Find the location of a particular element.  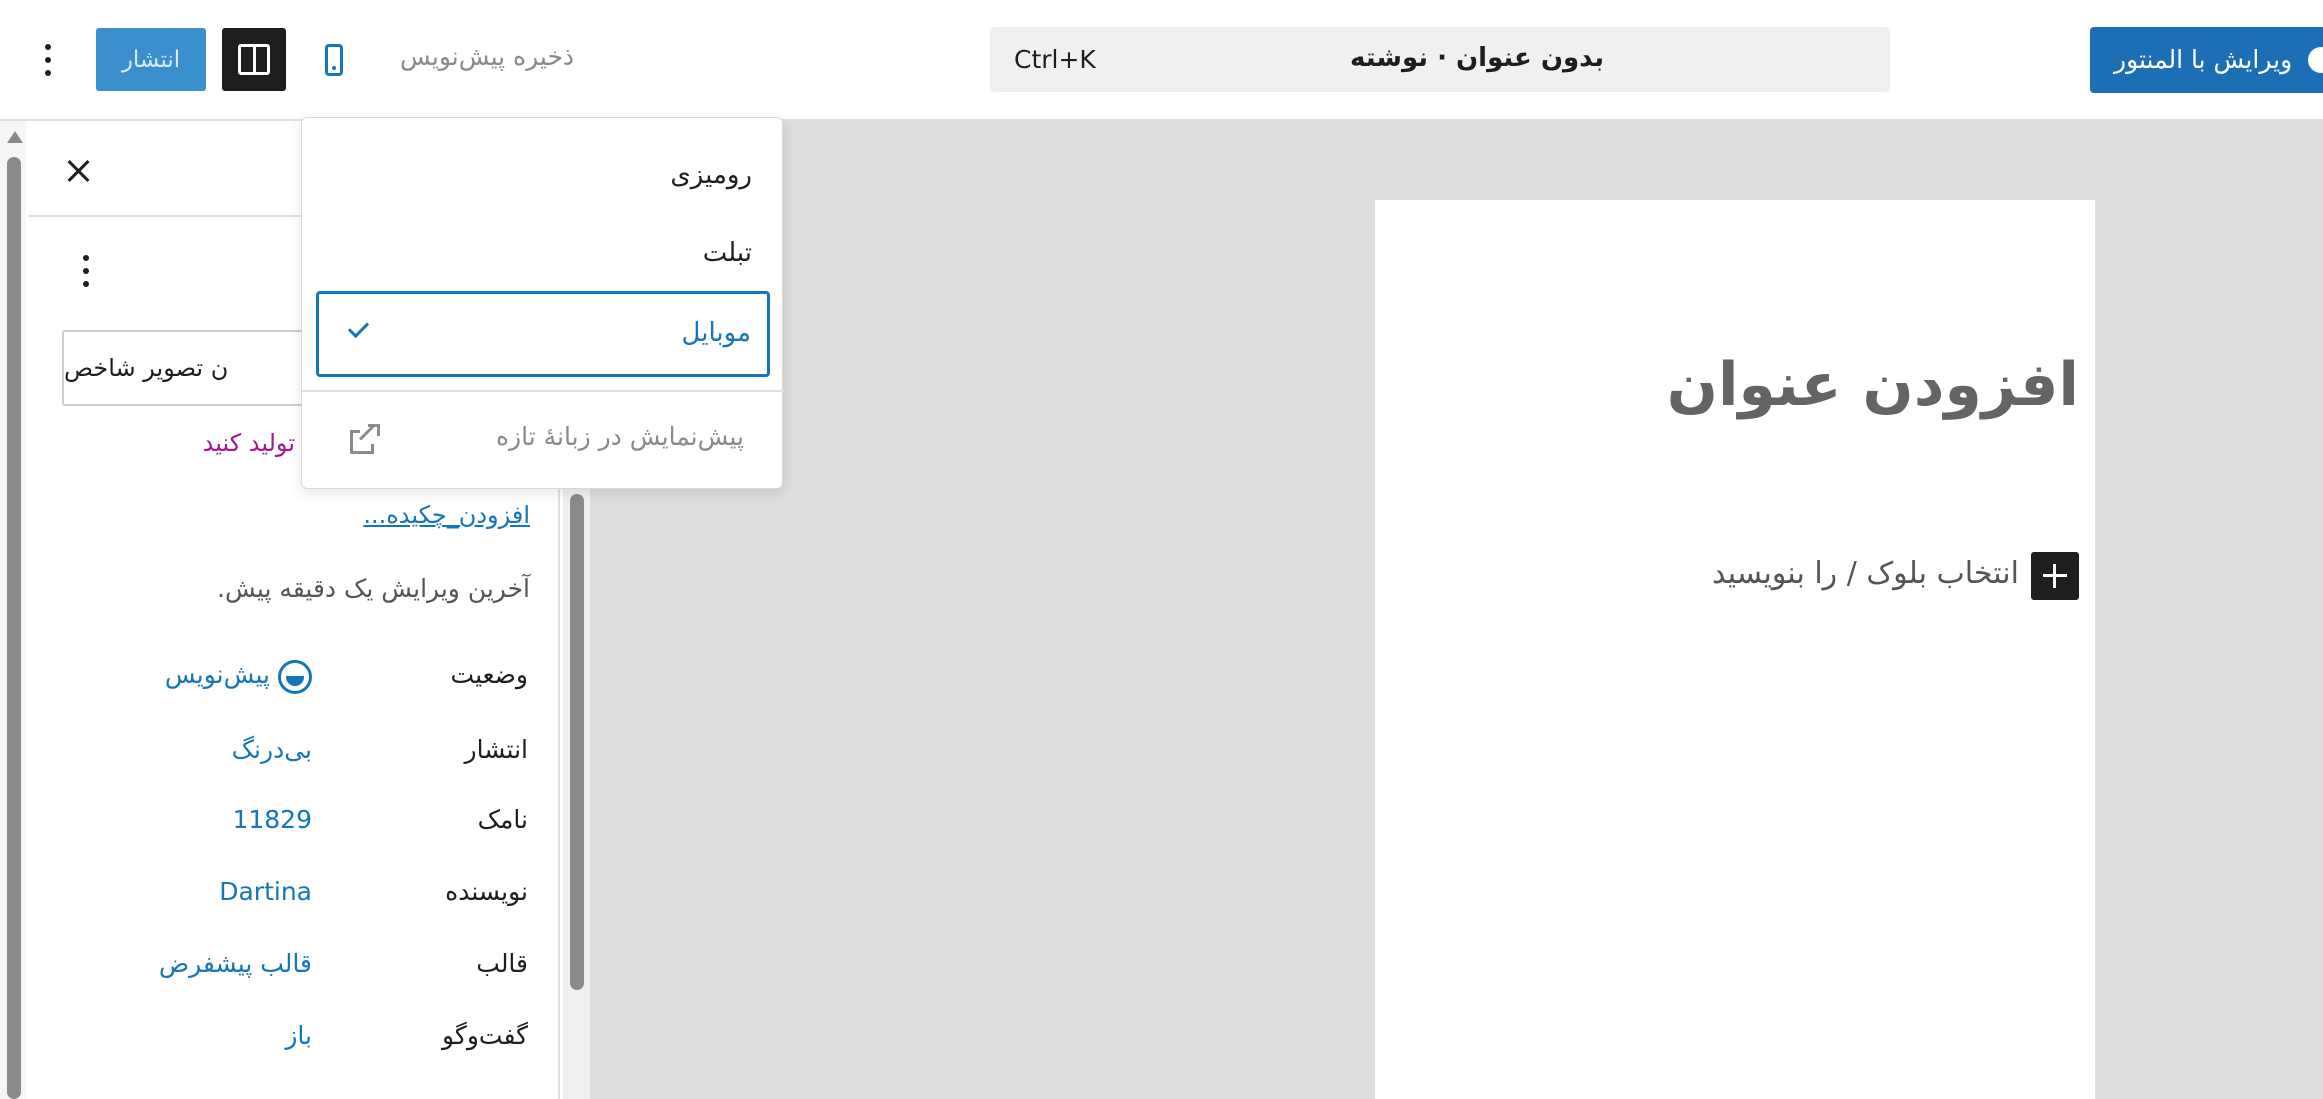

edit-with-elementor-button: ویرایش با المنتور is located at coordinates (2206, 60).